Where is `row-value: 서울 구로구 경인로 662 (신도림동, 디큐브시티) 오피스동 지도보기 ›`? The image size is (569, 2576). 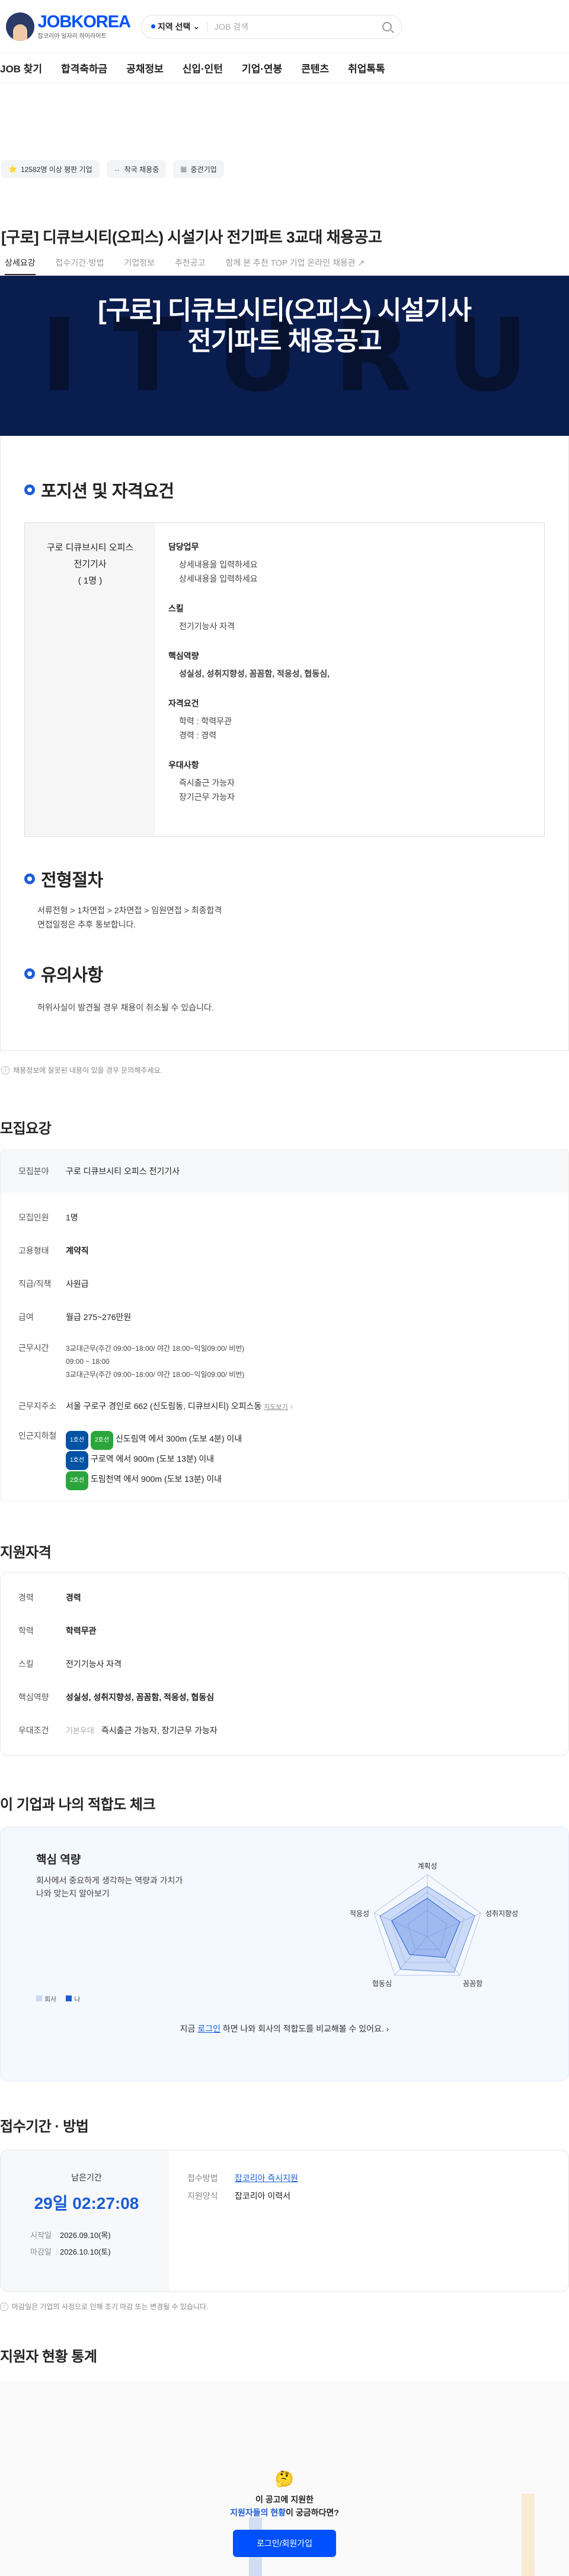
row-value: 서울 구로구 경인로 662 (신도림동, 디큐브시티) 오피스동 지도보기 › is located at coordinates (317, 1406).